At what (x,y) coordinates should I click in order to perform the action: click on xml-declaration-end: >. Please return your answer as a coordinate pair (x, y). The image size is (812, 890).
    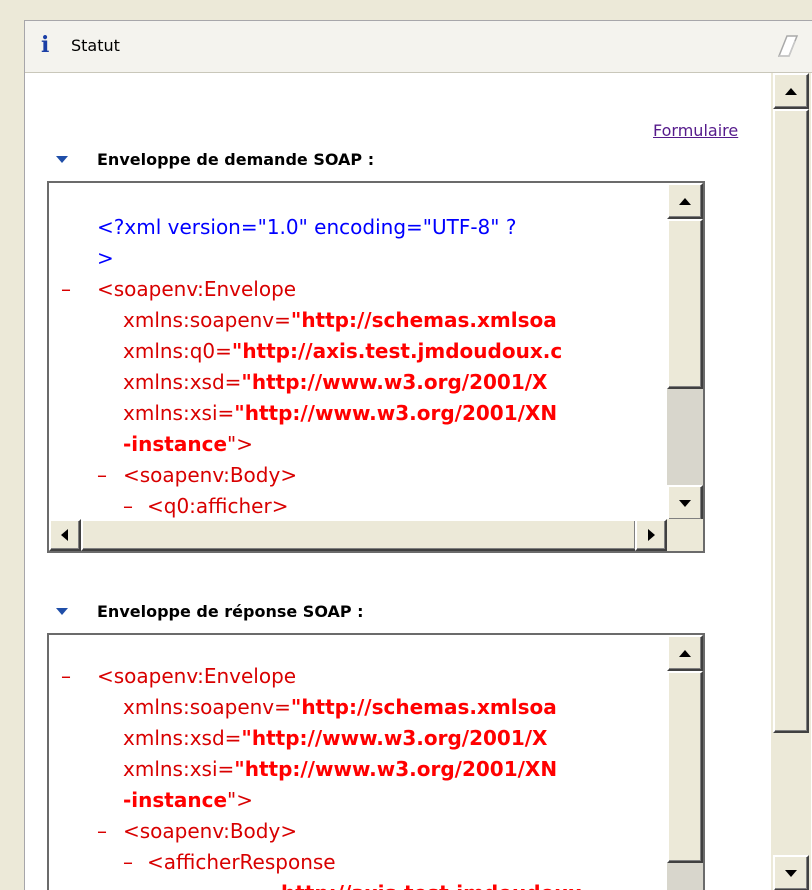
    Looking at the image, I should click on (105, 258).